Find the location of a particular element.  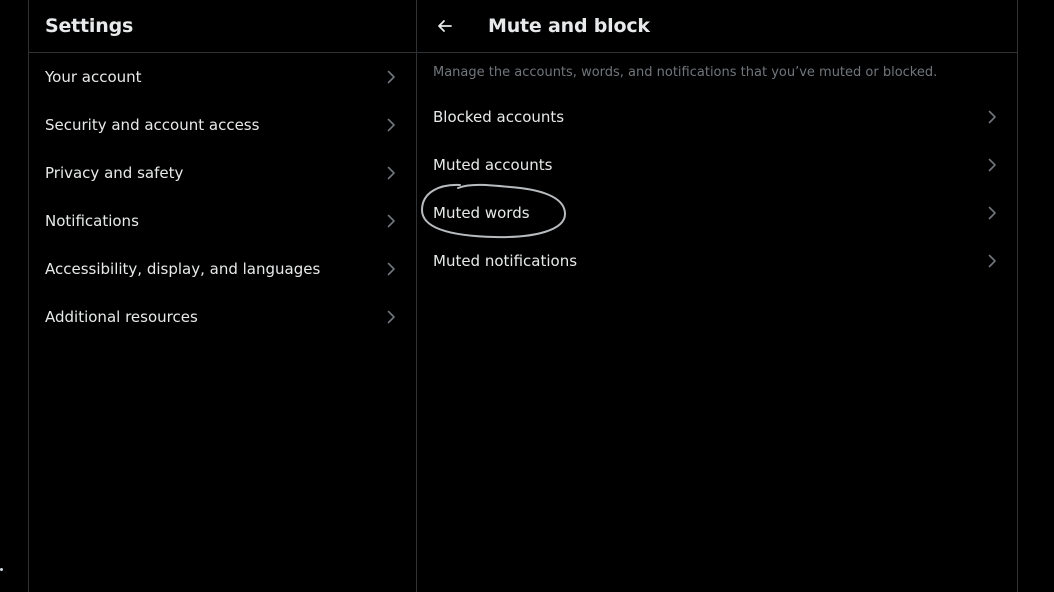

mute-block-header: Mute and block is located at coordinates (717, 26).